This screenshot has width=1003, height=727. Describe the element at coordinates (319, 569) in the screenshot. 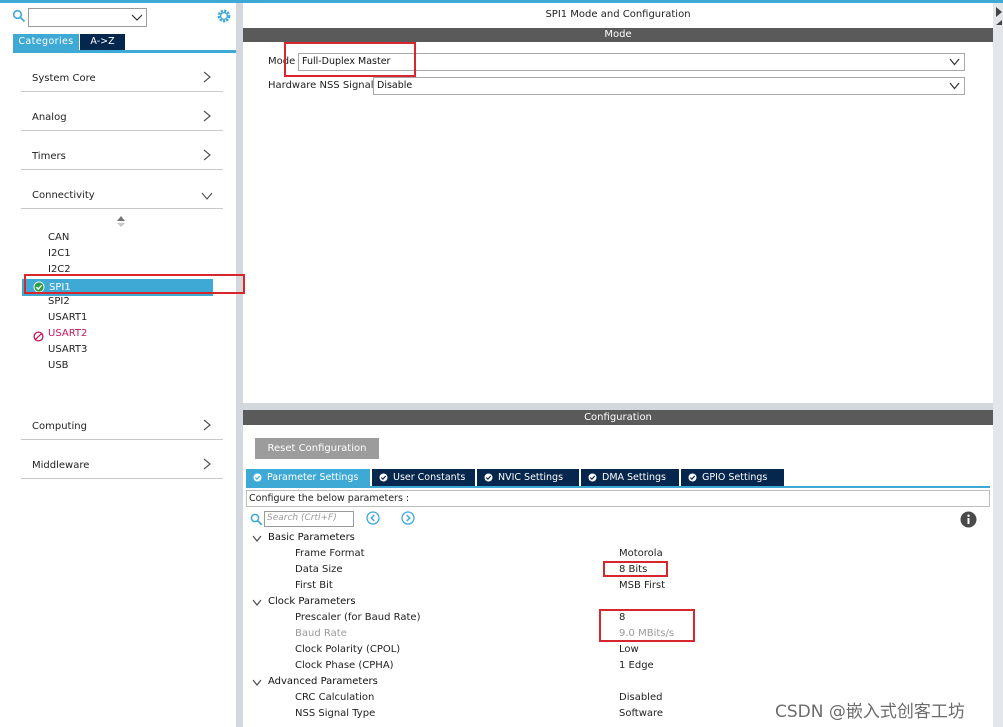

I see `param-data-size: Data Size` at that location.